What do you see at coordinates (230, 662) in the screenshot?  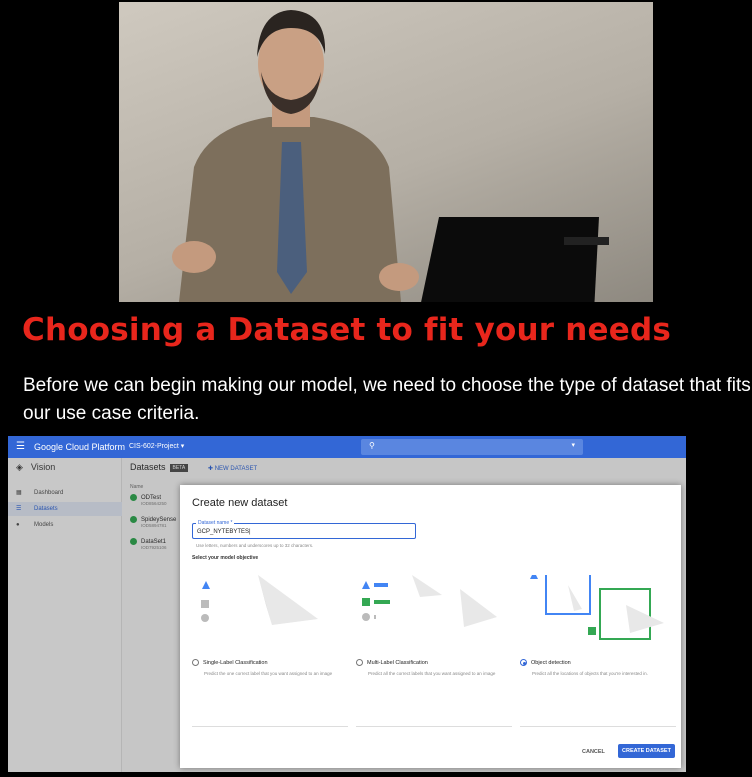 I see `option-single-label: Single-Label Classification` at bounding box center [230, 662].